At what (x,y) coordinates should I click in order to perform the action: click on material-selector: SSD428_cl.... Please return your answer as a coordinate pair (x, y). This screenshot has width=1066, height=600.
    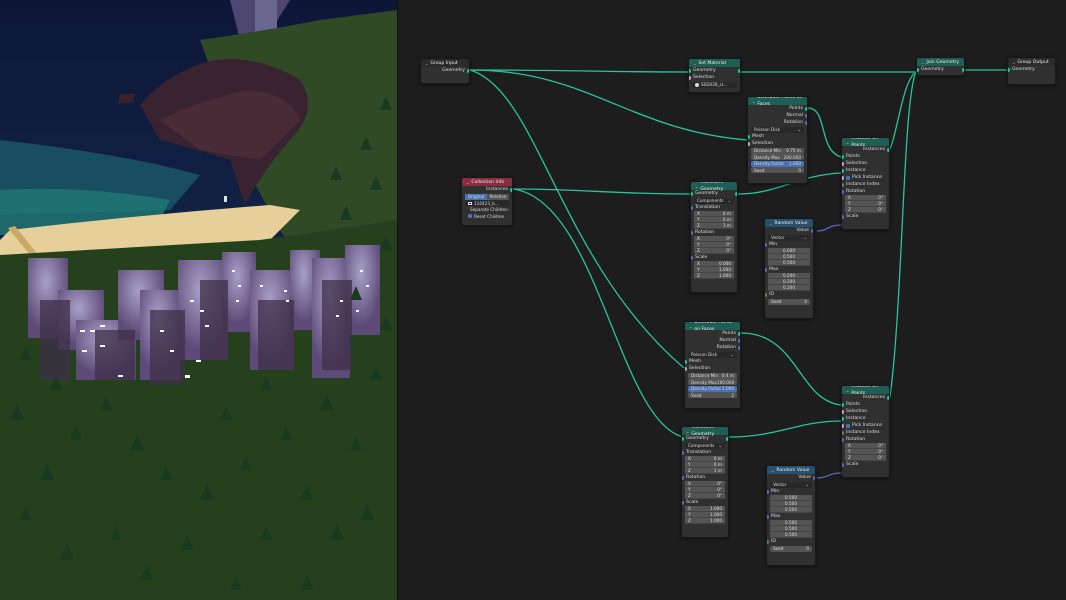
    Looking at the image, I should click on (714, 84).